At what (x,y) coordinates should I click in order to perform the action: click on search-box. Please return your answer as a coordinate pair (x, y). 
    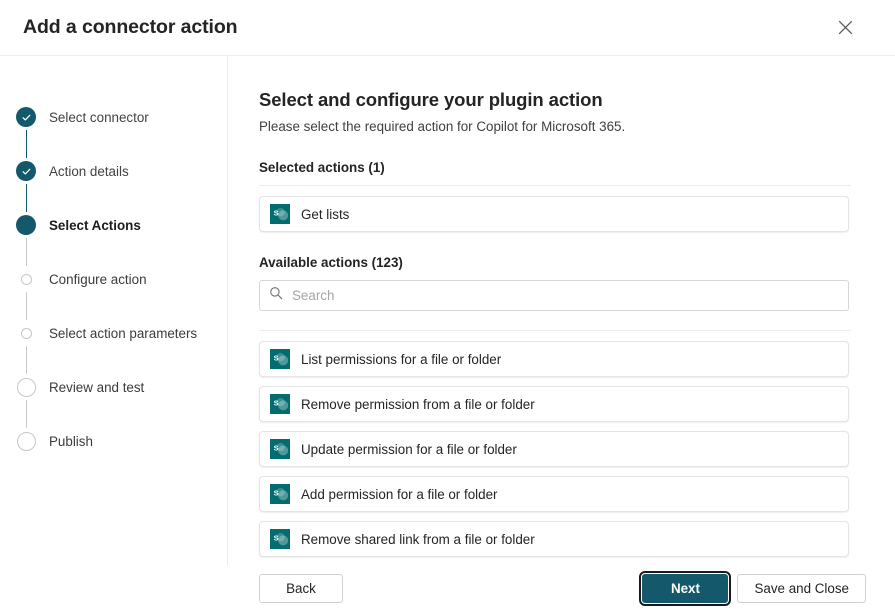
    Looking at the image, I should click on (554, 295).